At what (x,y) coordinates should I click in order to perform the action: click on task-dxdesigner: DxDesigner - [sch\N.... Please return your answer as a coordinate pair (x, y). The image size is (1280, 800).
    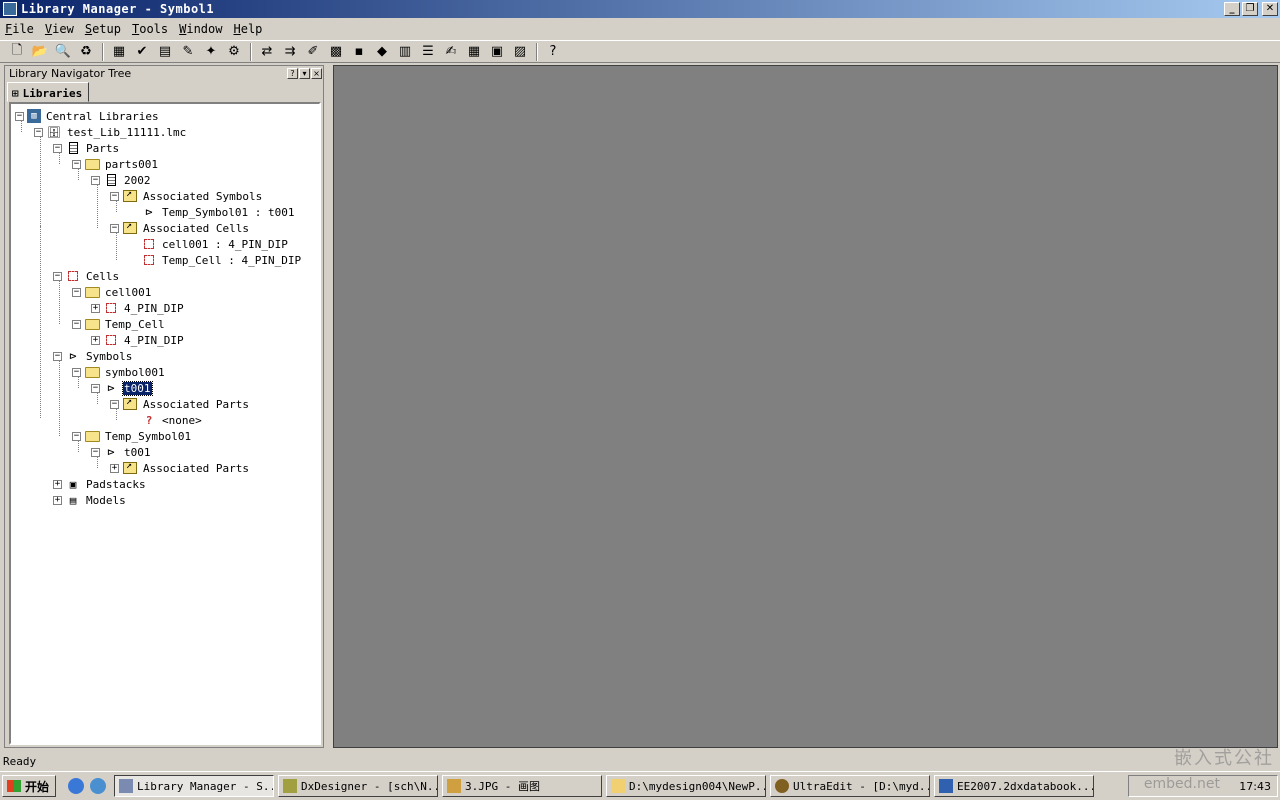
    Looking at the image, I should click on (358, 786).